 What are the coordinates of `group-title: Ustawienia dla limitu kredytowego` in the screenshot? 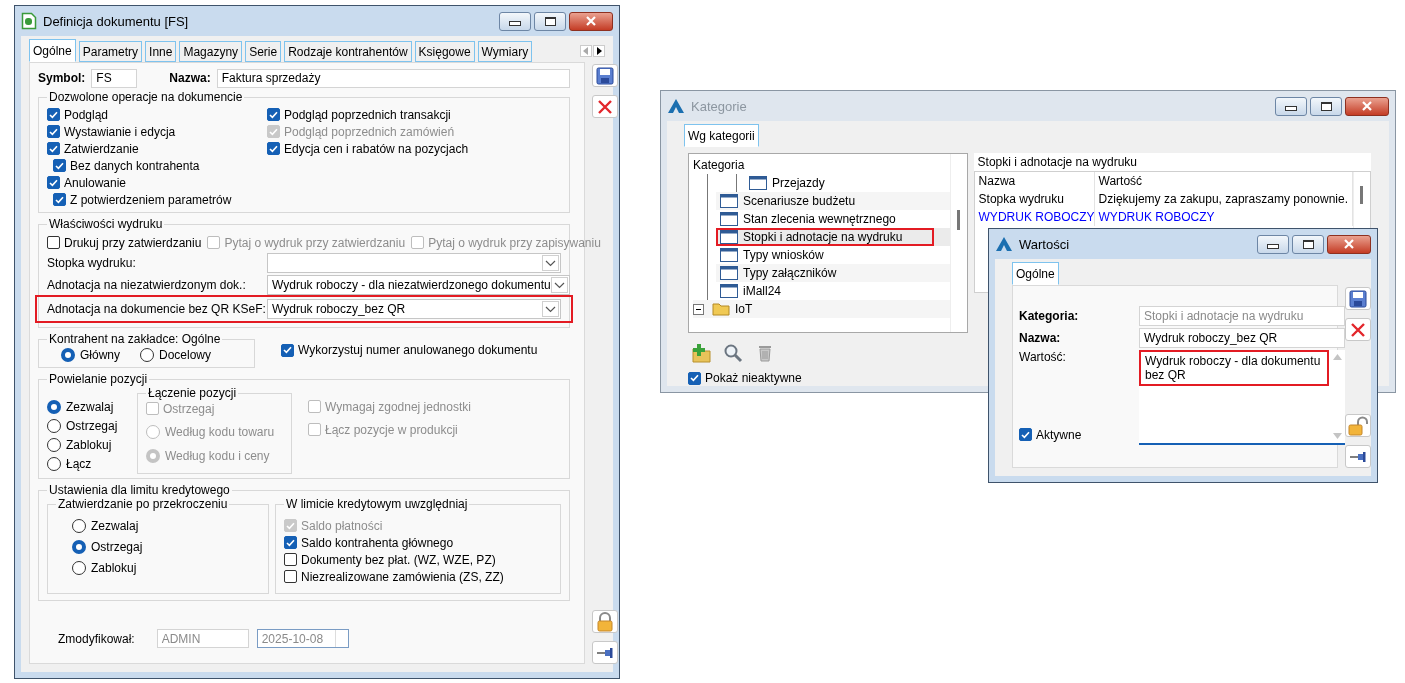 It's located at (139, 490).